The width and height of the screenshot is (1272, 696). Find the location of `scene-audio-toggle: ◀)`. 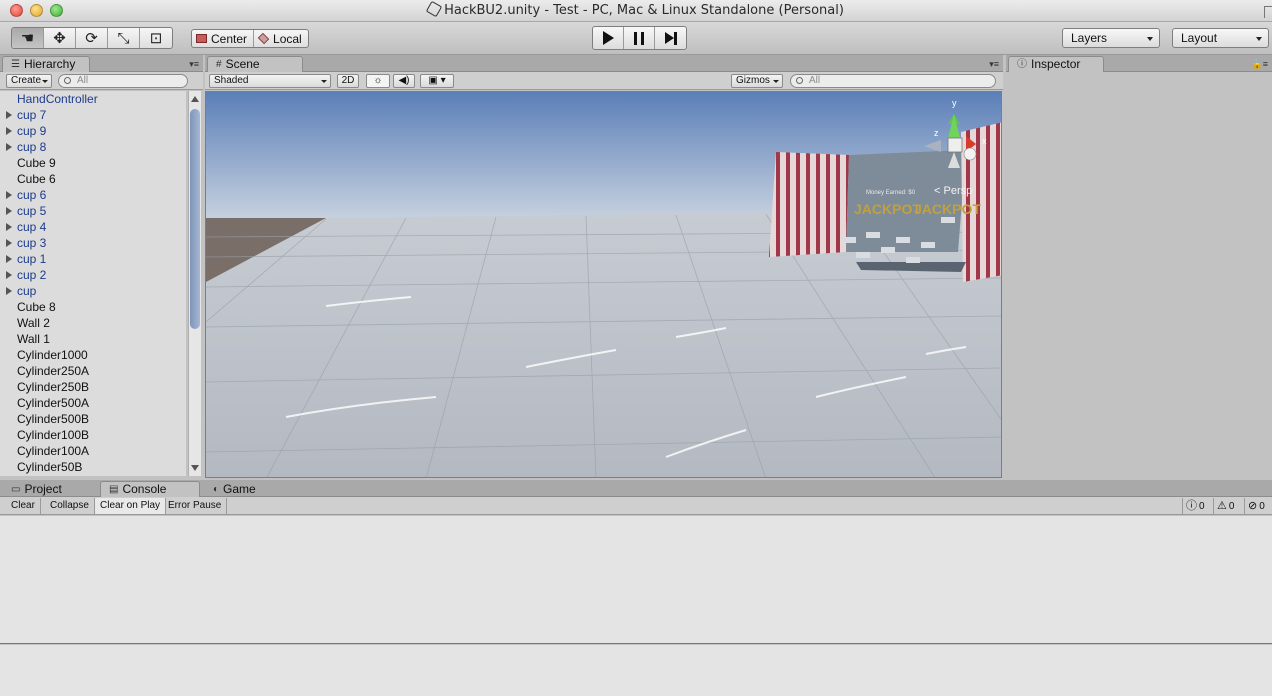

scene-audio-toggle: ◀) is located at coordinates (404, 81).